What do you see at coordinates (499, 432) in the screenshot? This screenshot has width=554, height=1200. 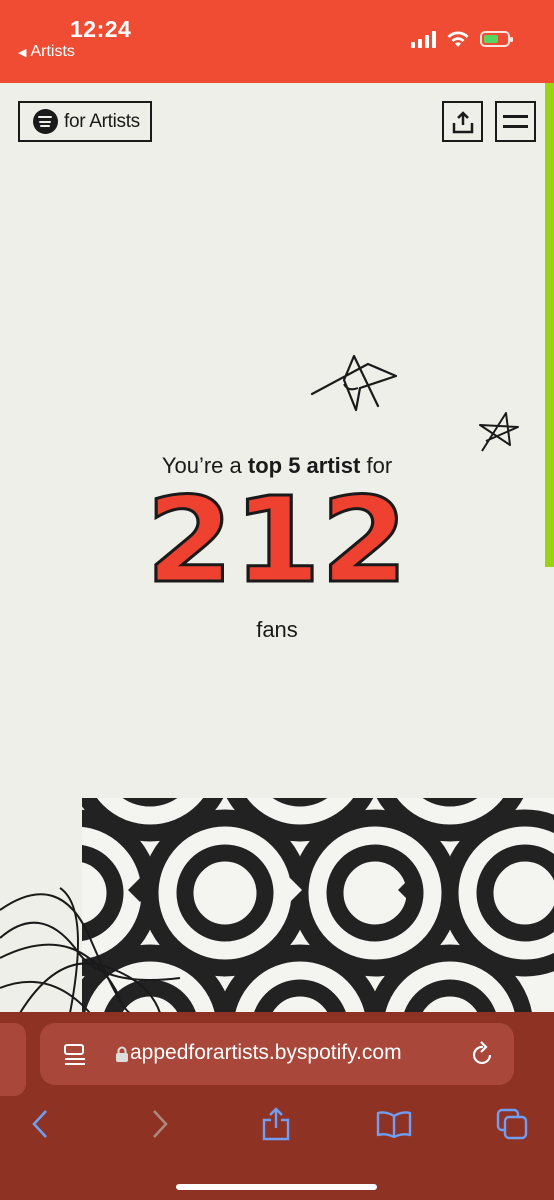 I see `star-doodle-small-icon` at bounding box center [499, 432].